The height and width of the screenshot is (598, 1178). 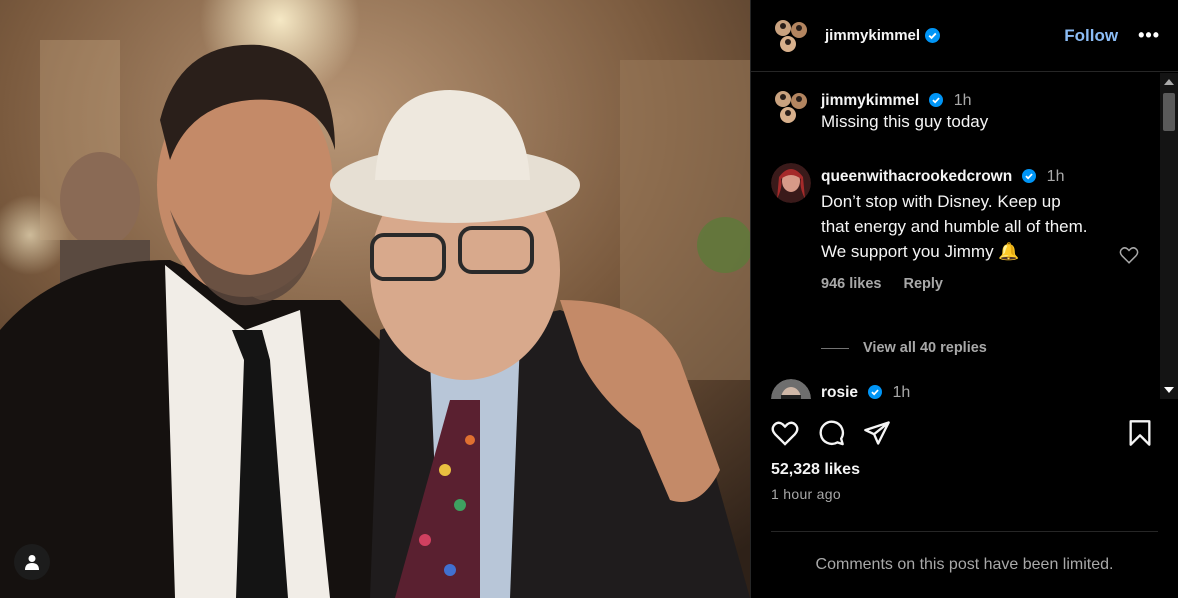 What do you see at coordinates (964, 531) in the screenshot?
I see `divider` at bounding box center [964, 531].